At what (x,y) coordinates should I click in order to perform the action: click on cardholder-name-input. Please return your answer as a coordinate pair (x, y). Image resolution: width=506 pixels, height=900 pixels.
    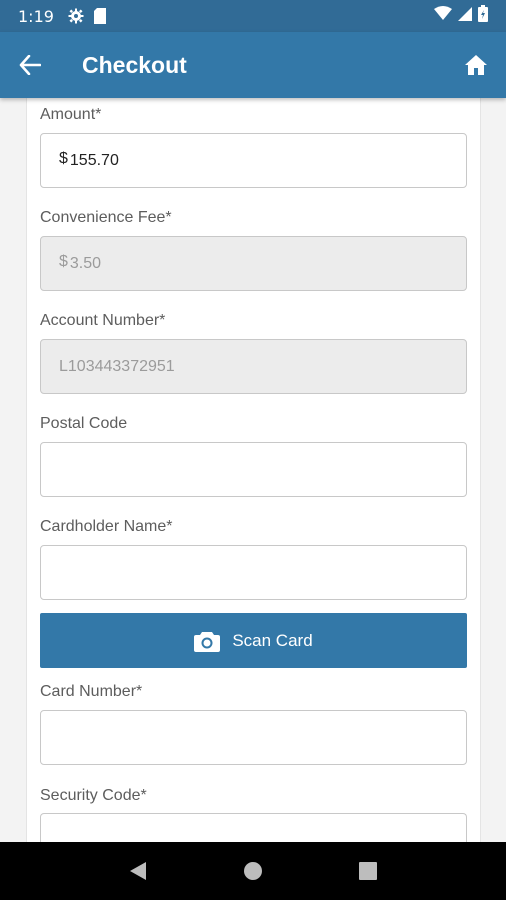
    Looking at the image, I should click on (253, 572).